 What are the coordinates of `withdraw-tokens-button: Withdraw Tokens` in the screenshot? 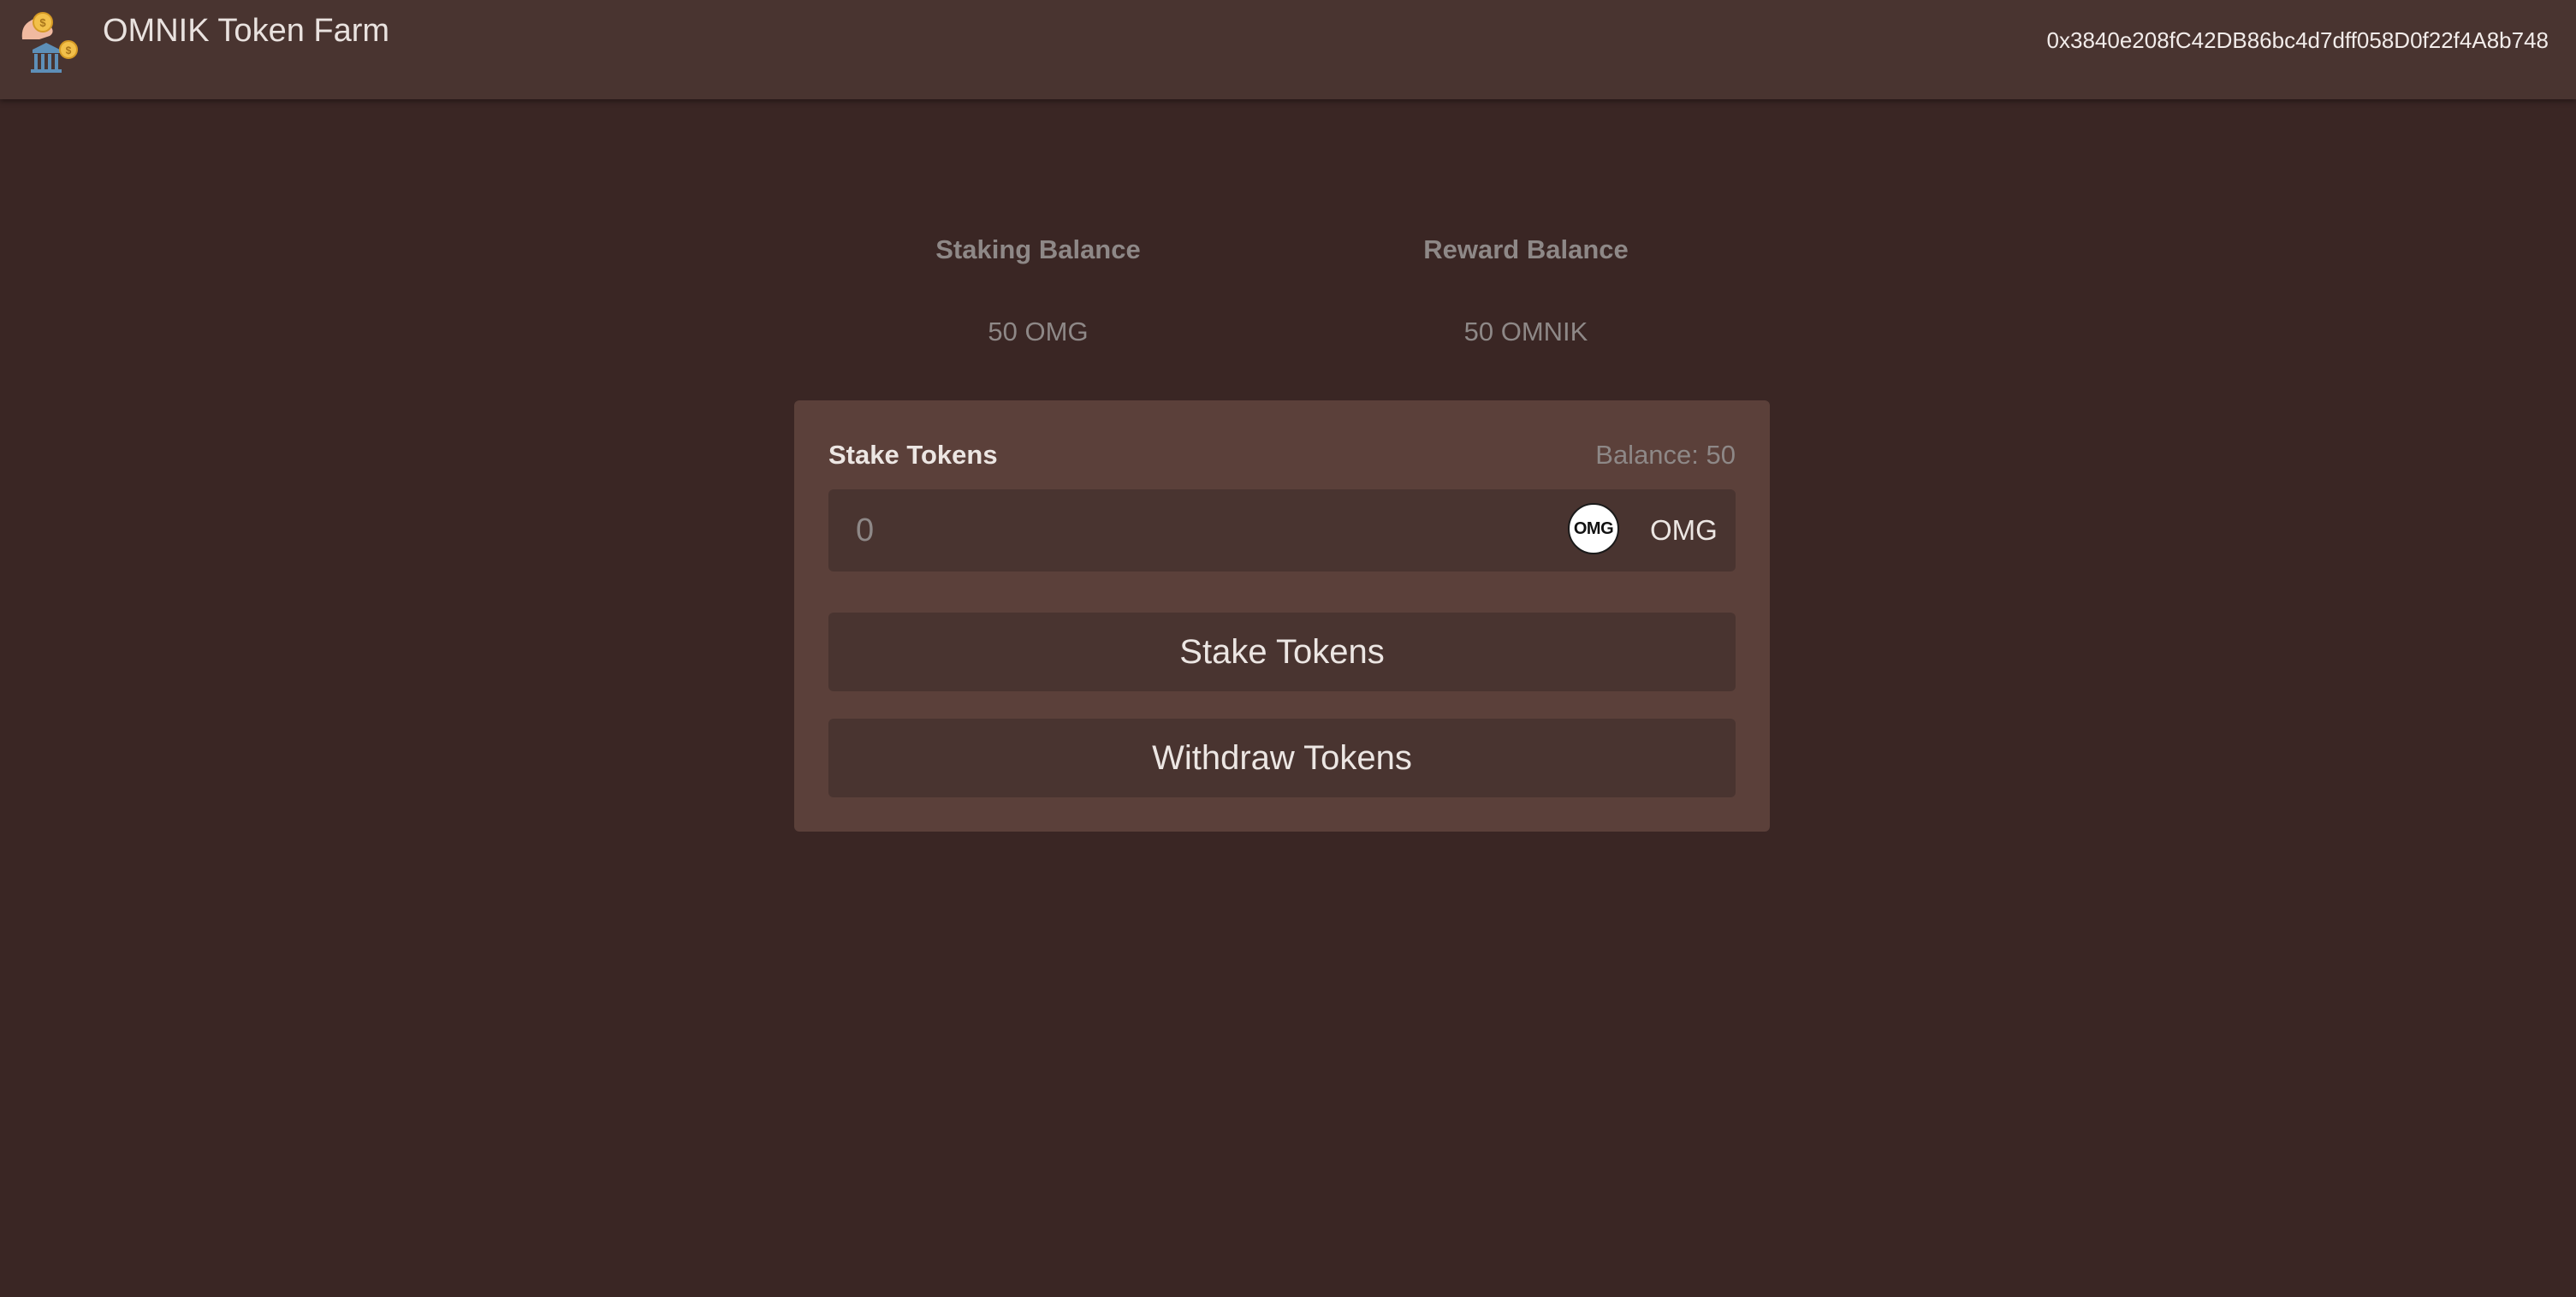 It's located at (1282, 758).